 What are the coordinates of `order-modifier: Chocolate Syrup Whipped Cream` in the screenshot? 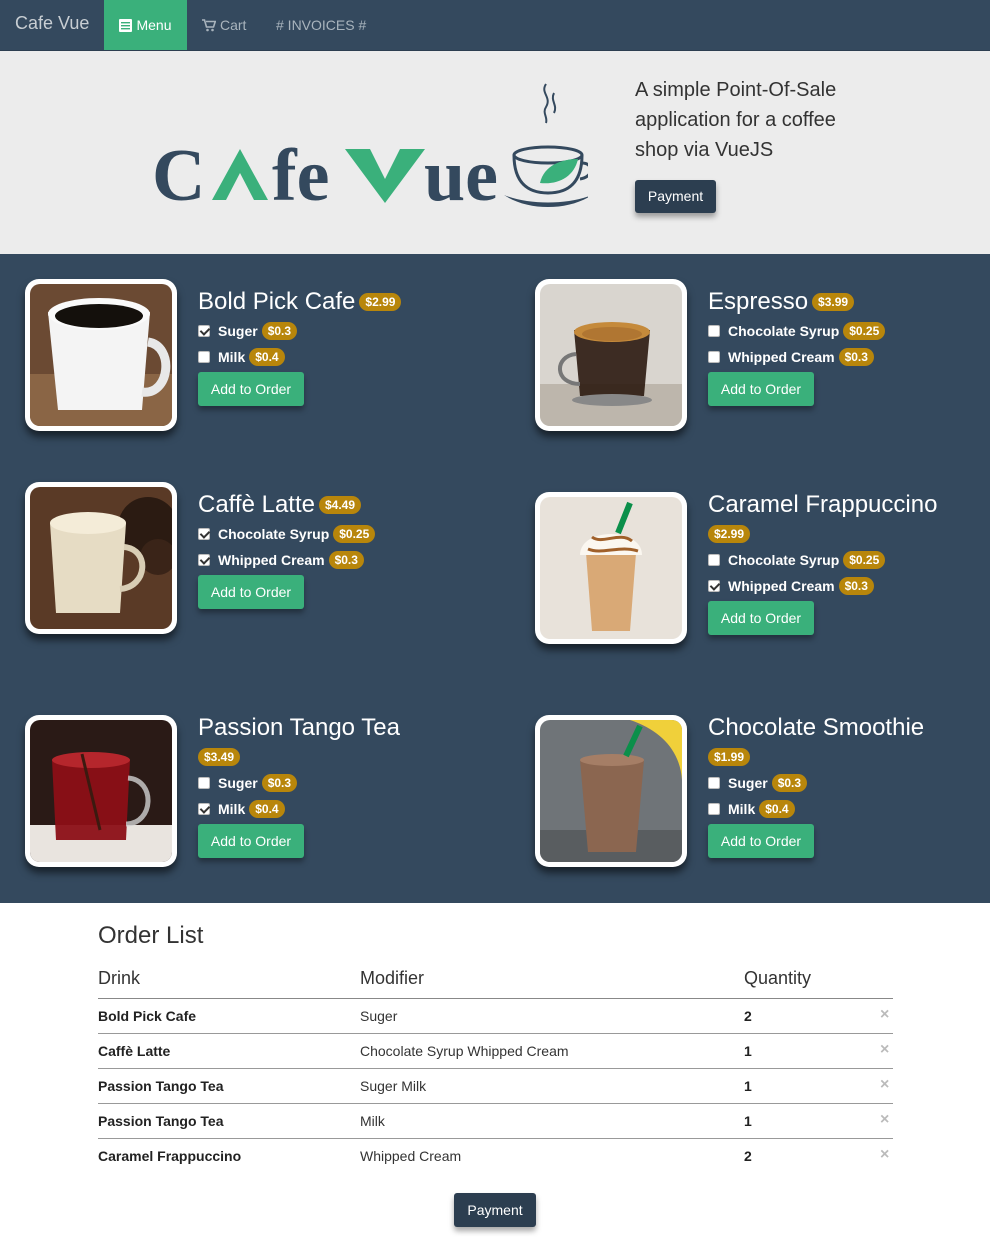 It's located at (464, 1051).